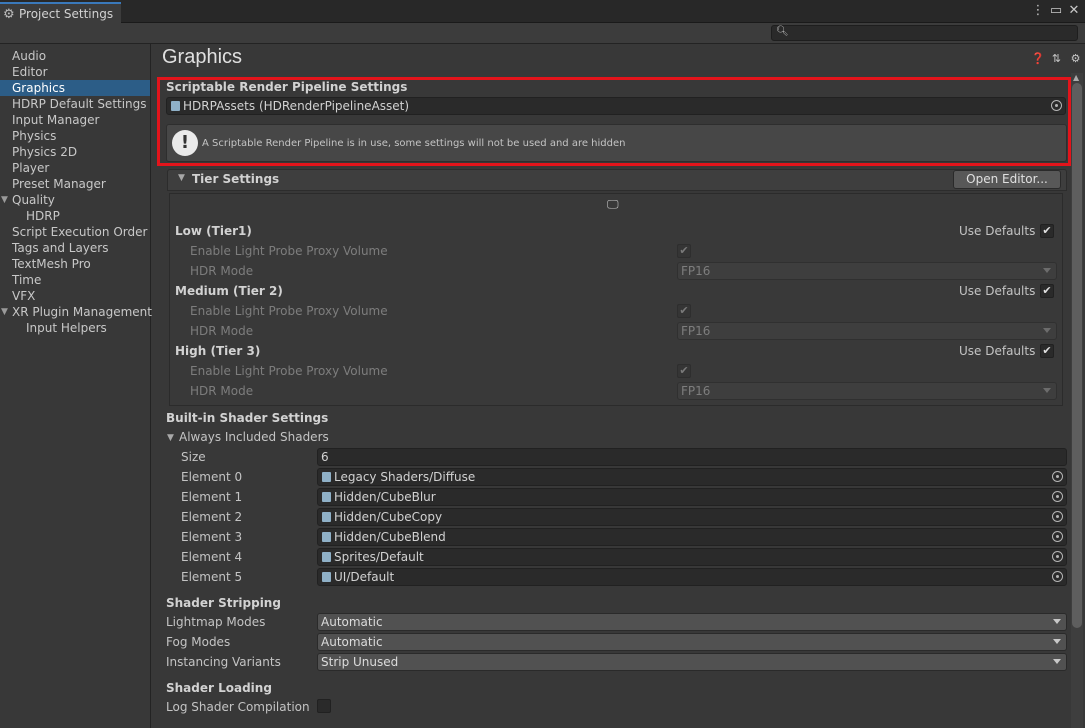 The height and width of the screenshot is (728, 1085). I want to click on sidebar-item-audio: Audio, so click(75, 56).